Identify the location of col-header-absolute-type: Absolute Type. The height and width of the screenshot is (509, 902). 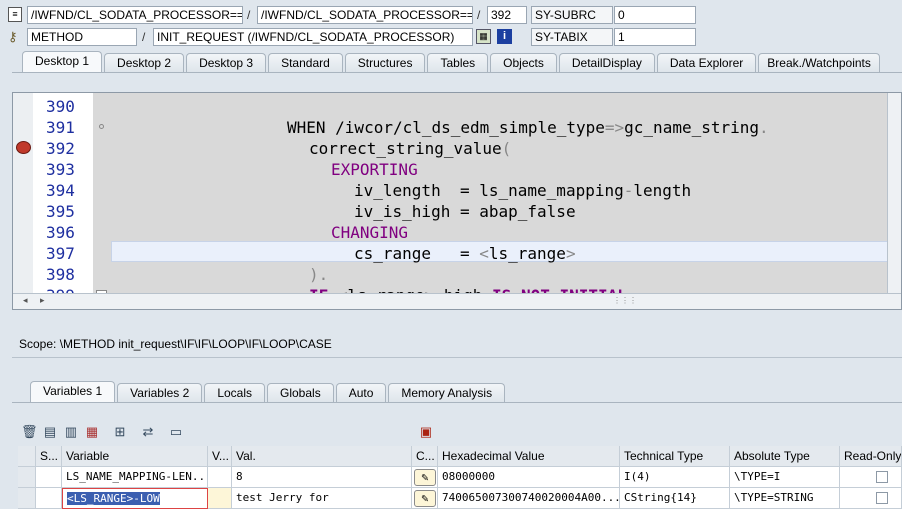
(785, 456).